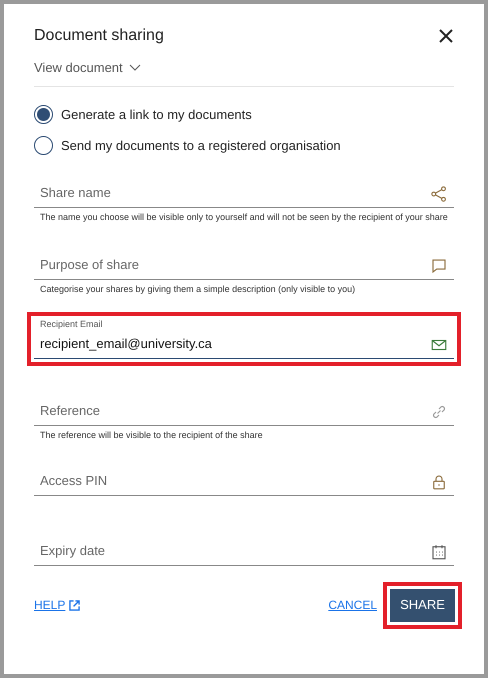 Image resolution: width=488 pixels, height=678 pixels. I want to click on lock-icon, so click(439, 481).